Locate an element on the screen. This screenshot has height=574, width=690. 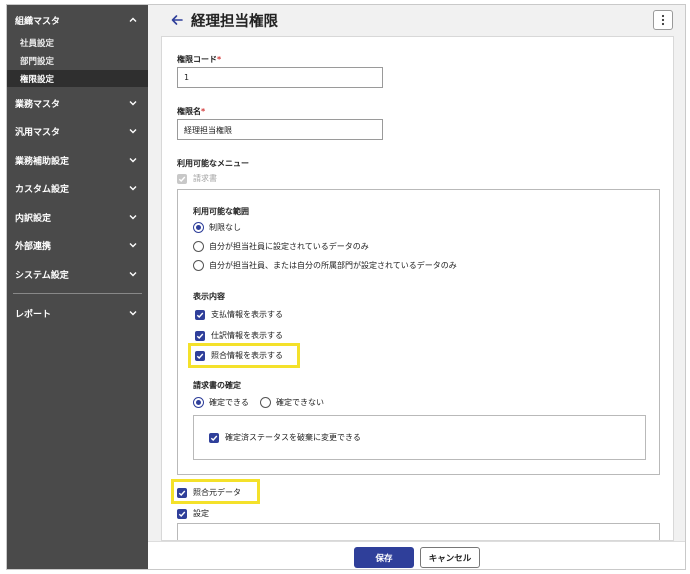
display-content-label: 表示内容 is located at coordinates (209, 296).